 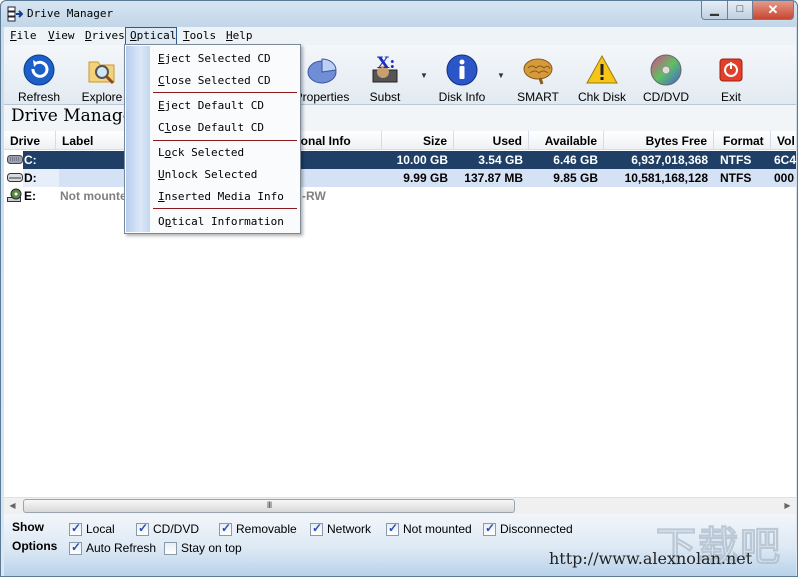 I want to click on menu-item-eject-default-cd: Eject Default CD, so click(x=211, y=108).